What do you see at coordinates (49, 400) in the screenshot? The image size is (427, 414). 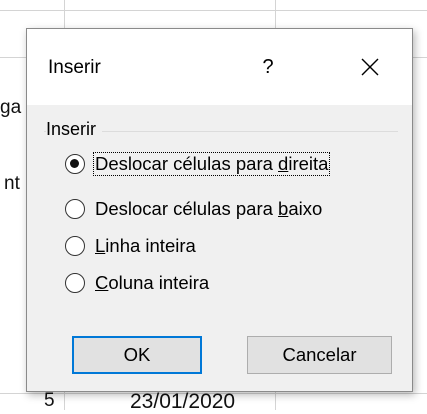 I see `row-number: 5` at bounding box center [49, 400].